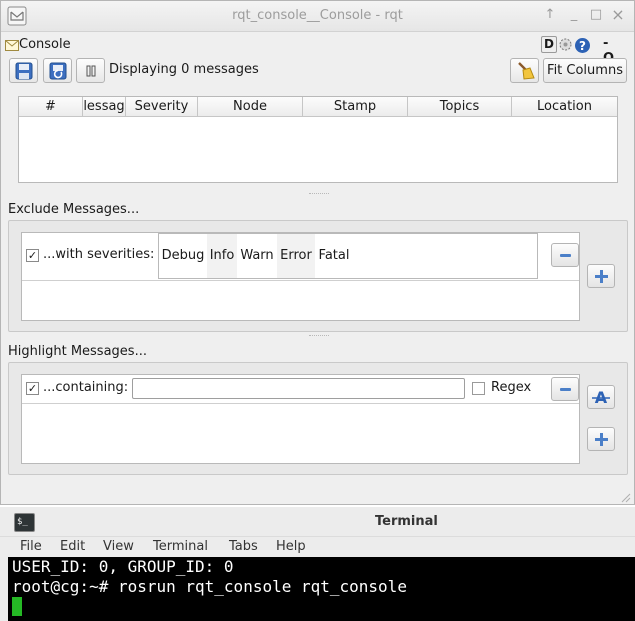 The height and width of the screenshot is (621, 635). What do you see at coordinates (180, 546) in the screenshot?
I see `menu-terminal: Terminal` at bounding box center [180, 546].